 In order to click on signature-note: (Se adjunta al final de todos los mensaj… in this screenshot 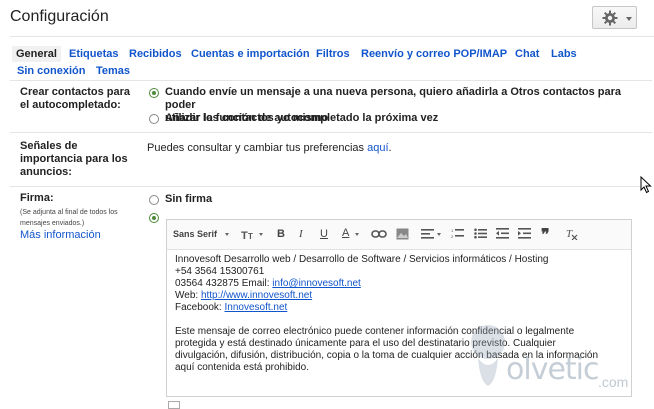, I will do `click(69, 218)`.